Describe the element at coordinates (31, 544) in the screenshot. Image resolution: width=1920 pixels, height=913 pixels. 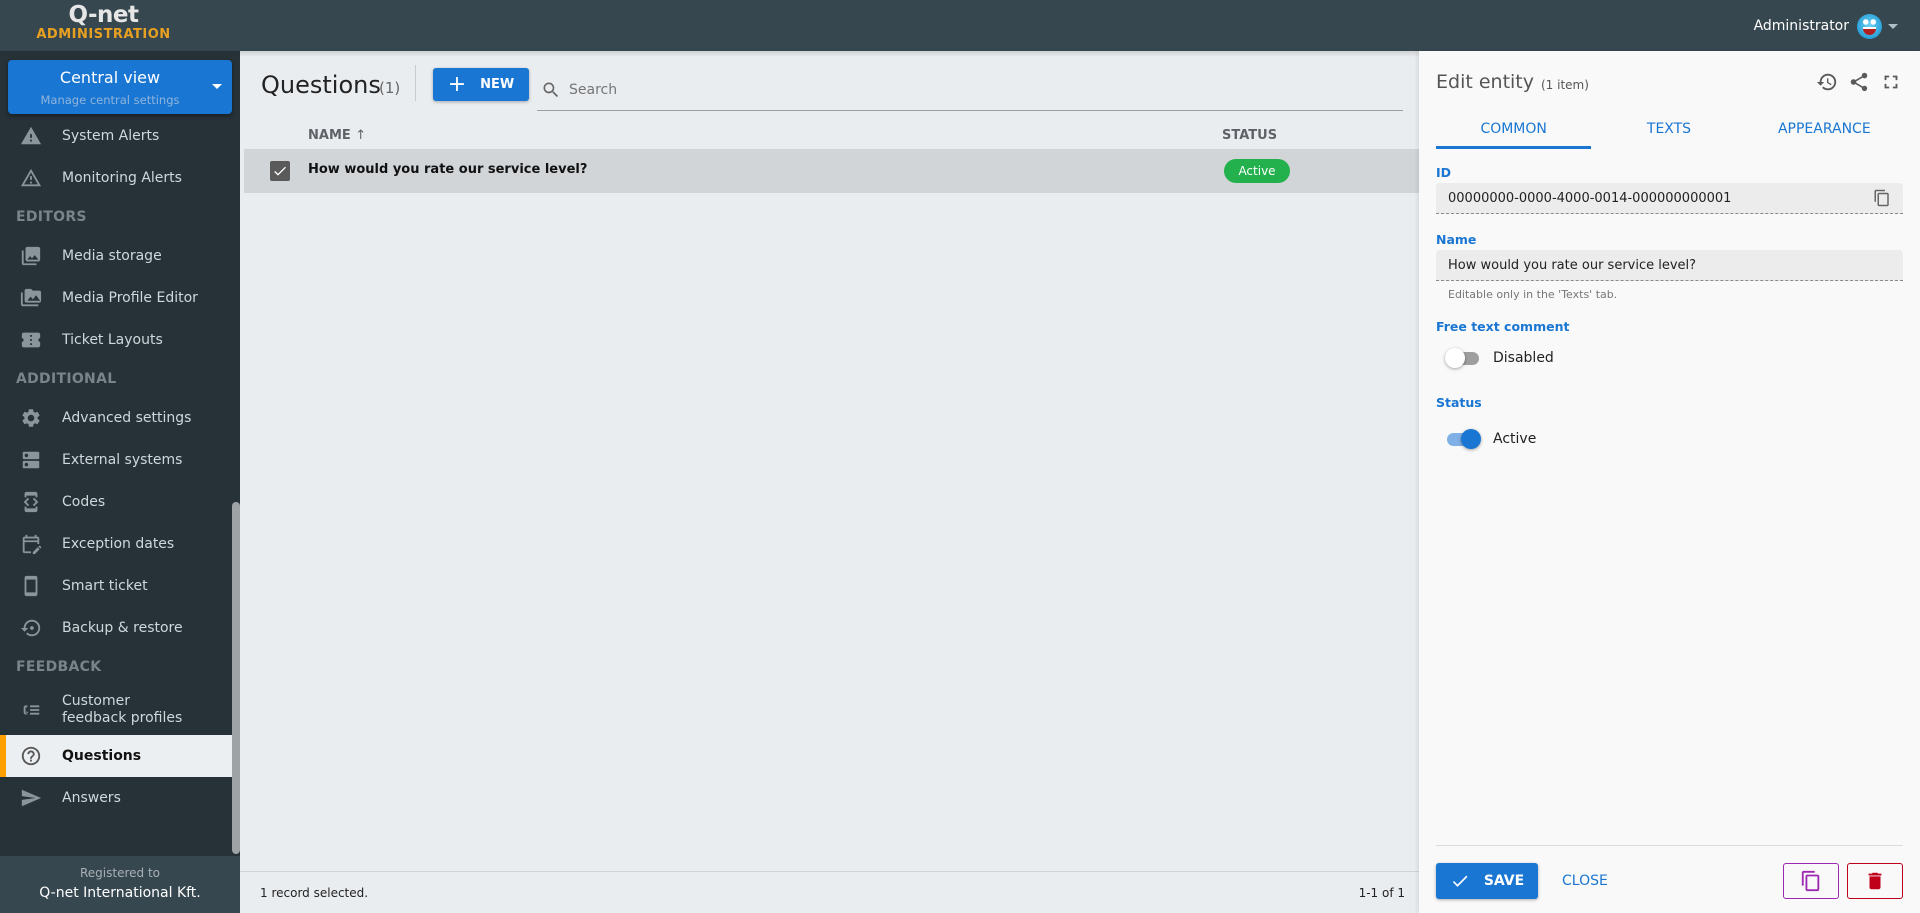
I see `calendar-edit-icon` at that location.